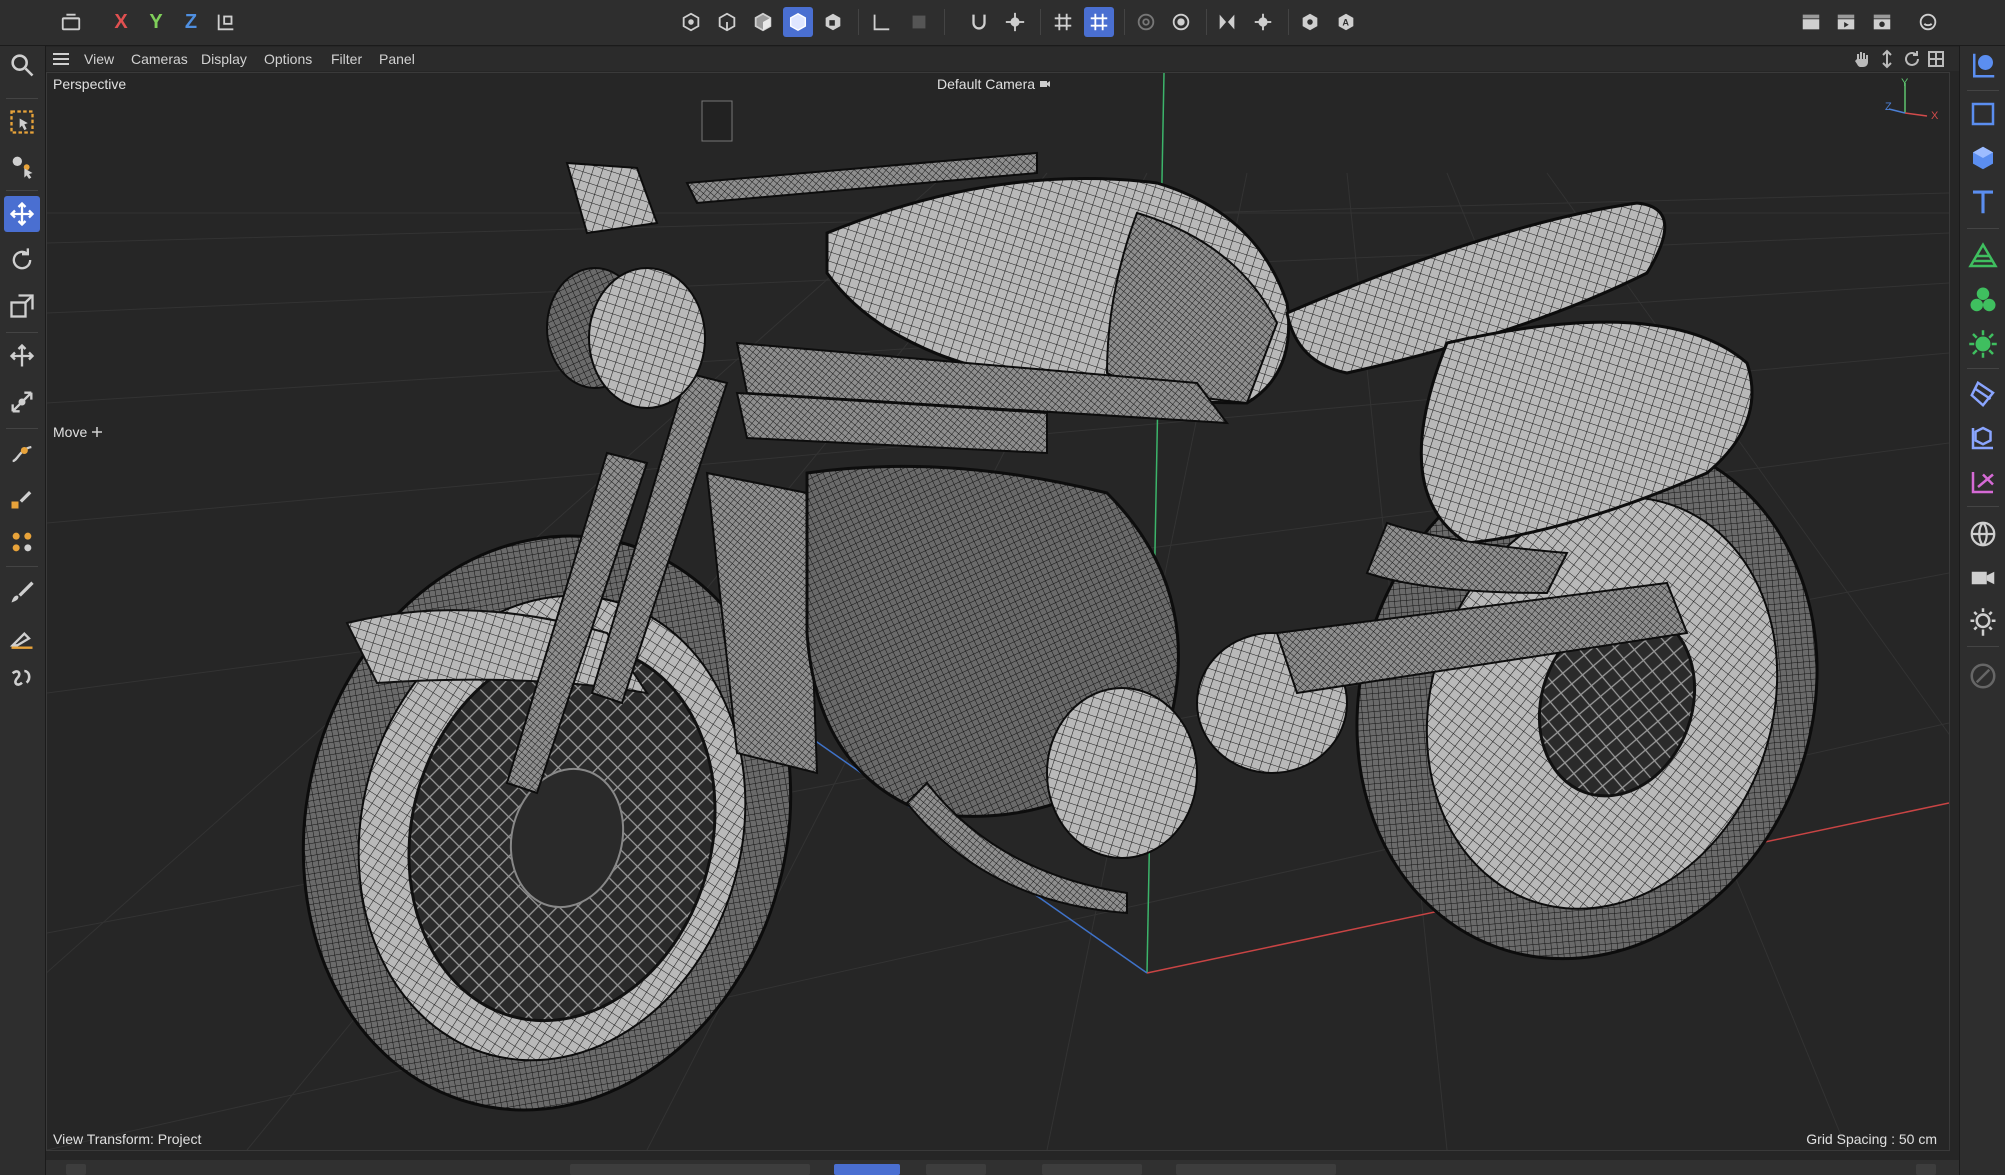 Image resolution: width=2005 pixels, height=1175 pixels. I want to click on right-toolbar, so click(1982, 610).